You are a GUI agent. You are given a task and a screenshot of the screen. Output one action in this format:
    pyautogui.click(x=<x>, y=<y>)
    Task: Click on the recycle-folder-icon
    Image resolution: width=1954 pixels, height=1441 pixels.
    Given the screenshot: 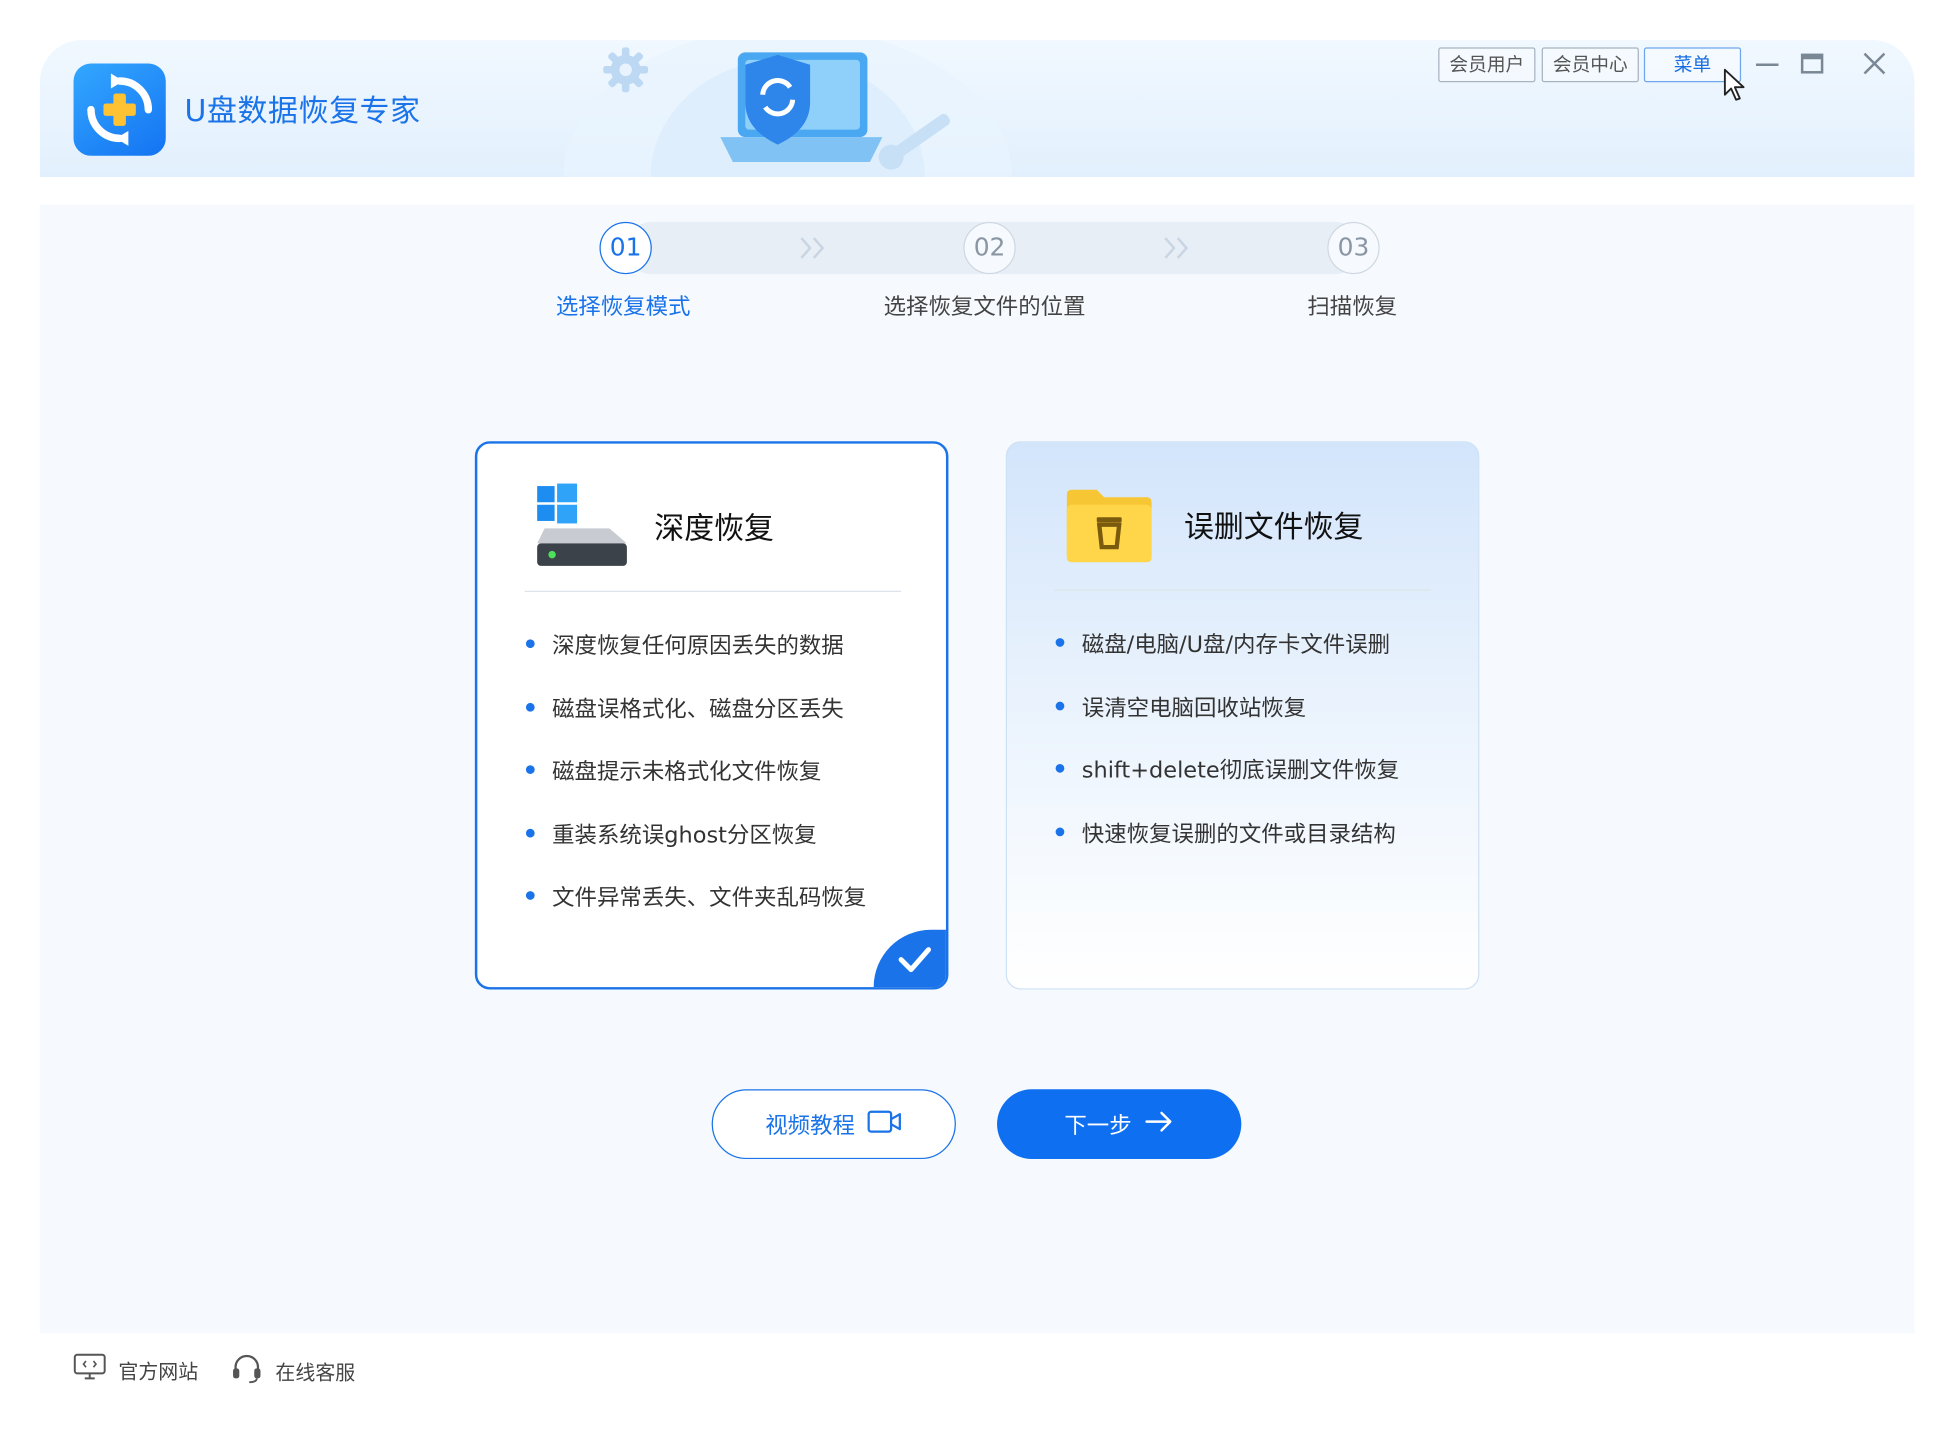 What is the action you would take?
    pyautogui.click(x=1114, y=530)
    